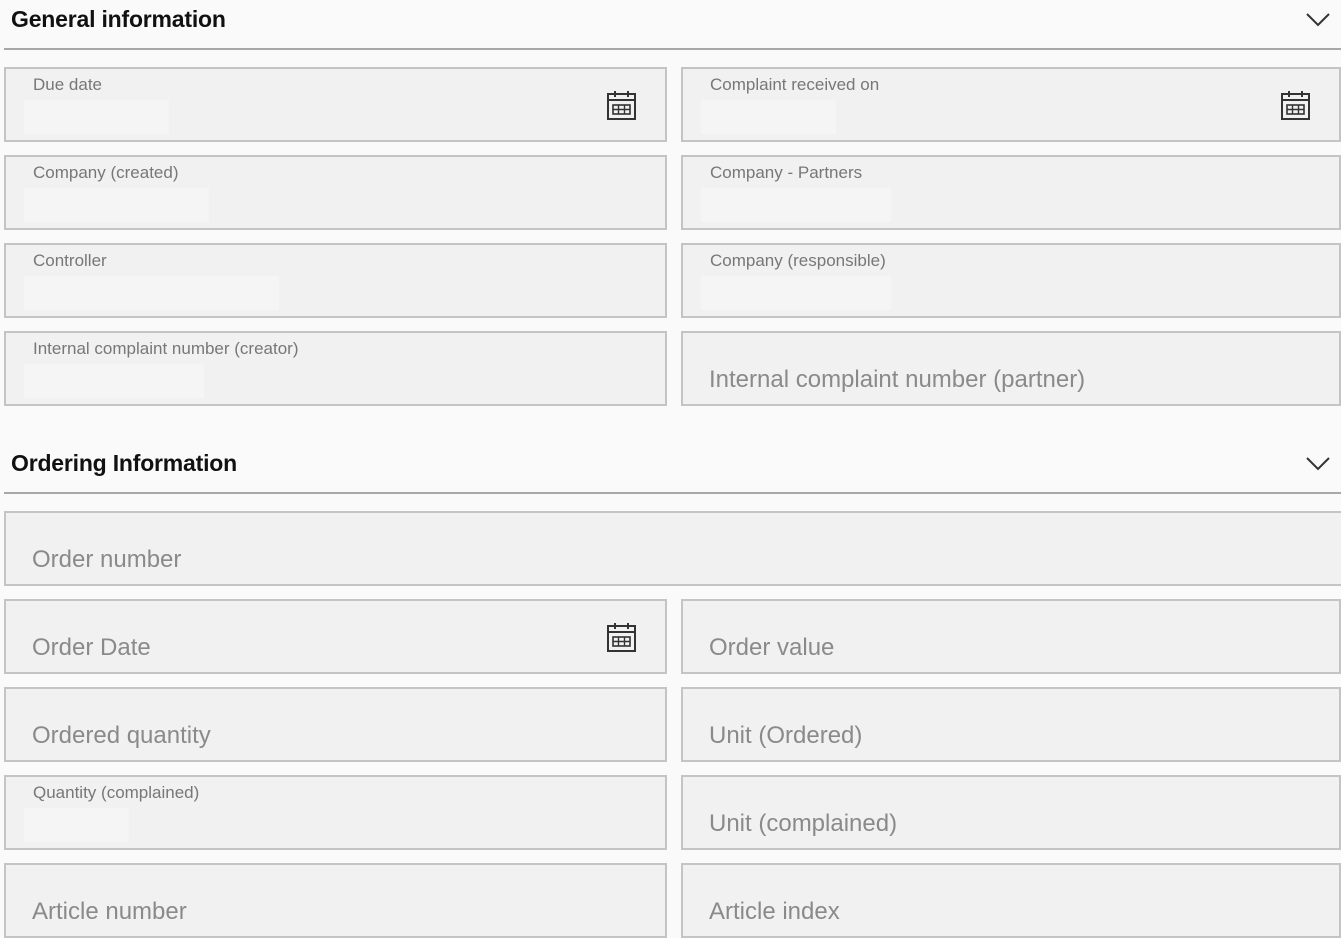 Image resolution: width=1341 pixels, height=938 pixels. What do you see at coordinates (91, 647) in the screenshot?
I see `order-date-label: Order Date` at bounding box center [91, 647].